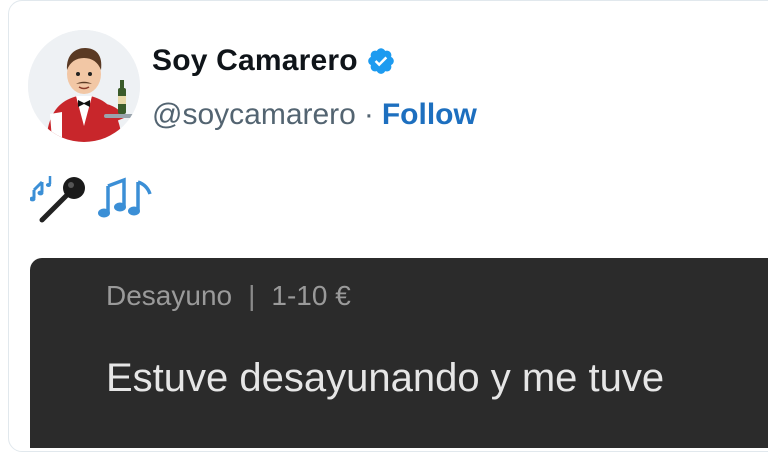  I want to click on follow-button: Follow, so click(429, 115).